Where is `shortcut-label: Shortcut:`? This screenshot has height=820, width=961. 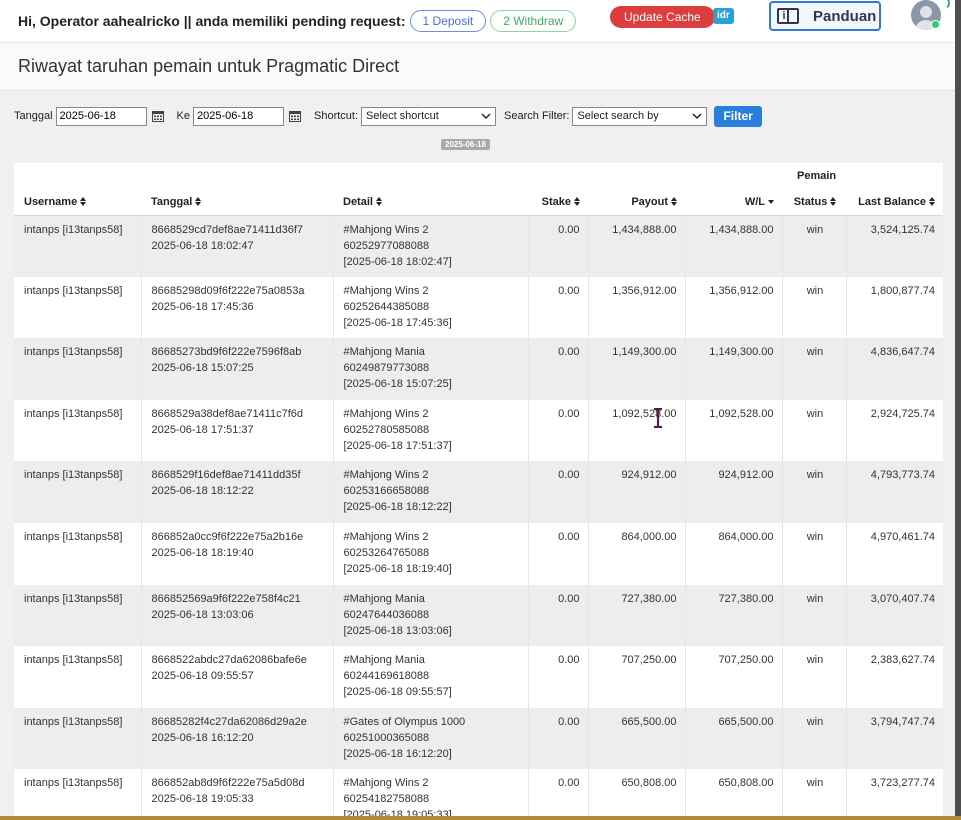 shortcut-label: Shortcut: is located at coordinates (336, 116).